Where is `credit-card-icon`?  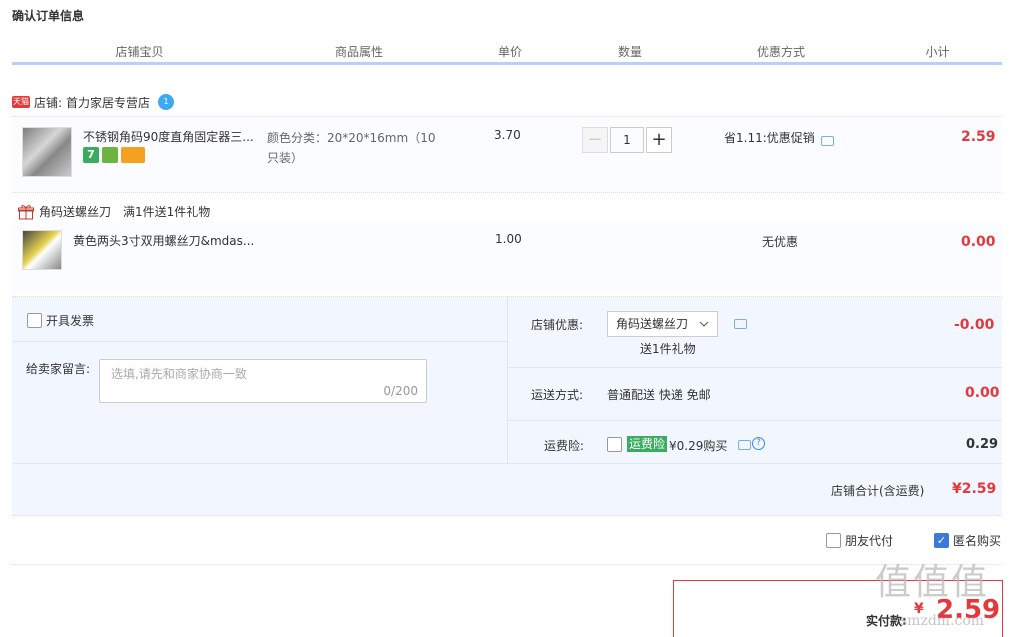 credit-card-icon is located at coordinates (133, 155).